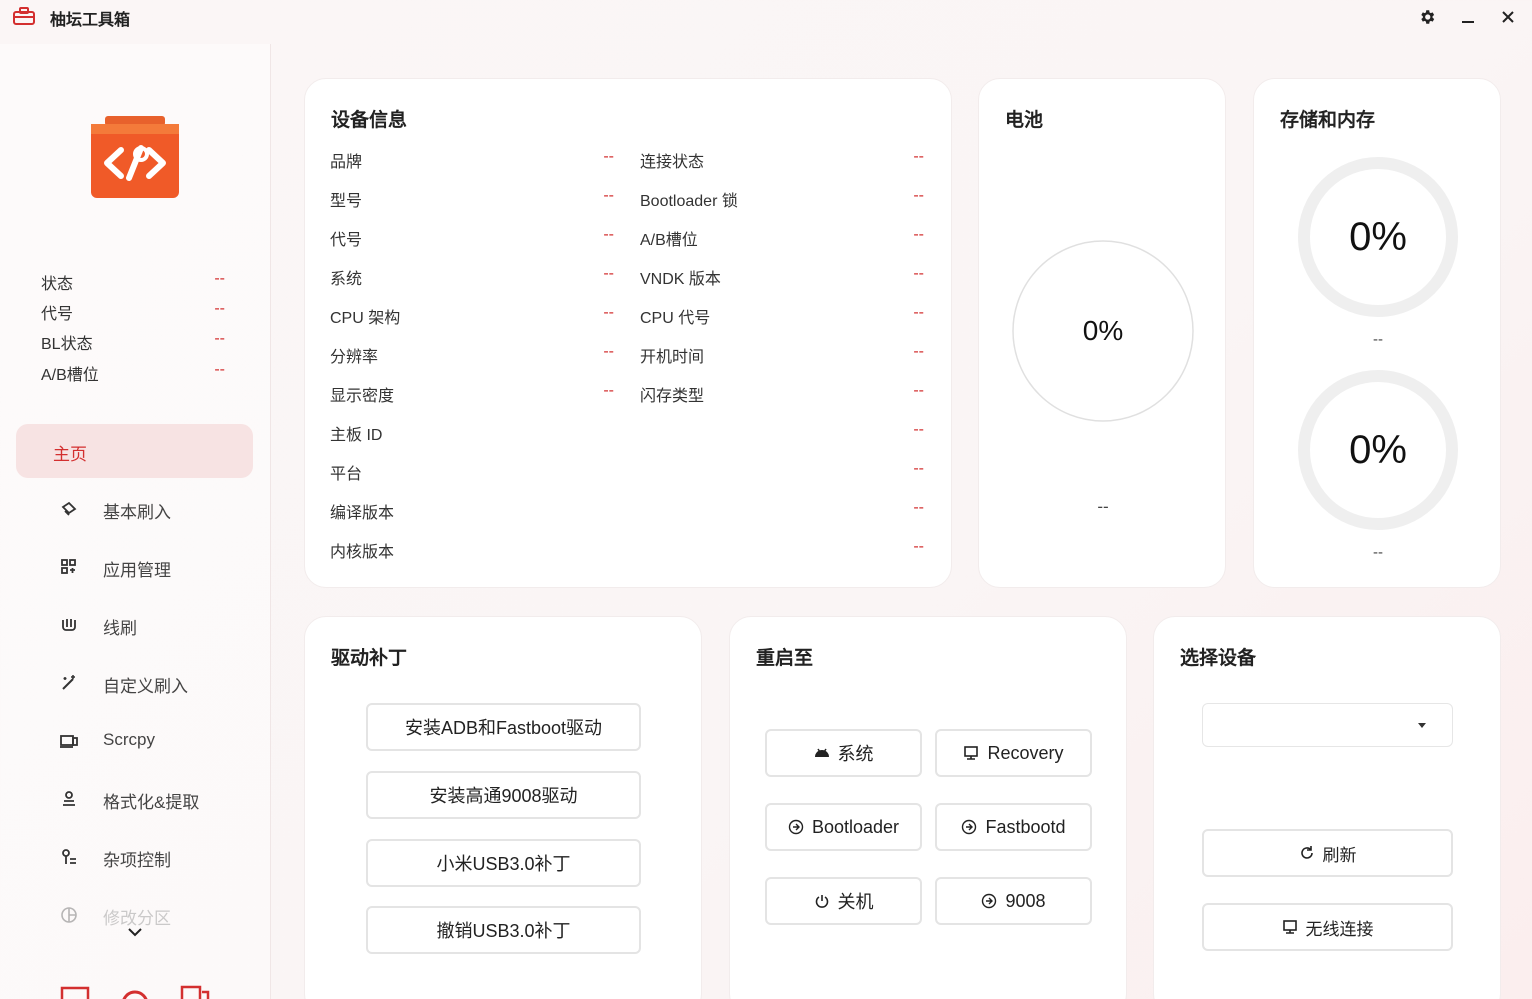  I want to click on bl-status-label: BL状态, so click(67, 344).